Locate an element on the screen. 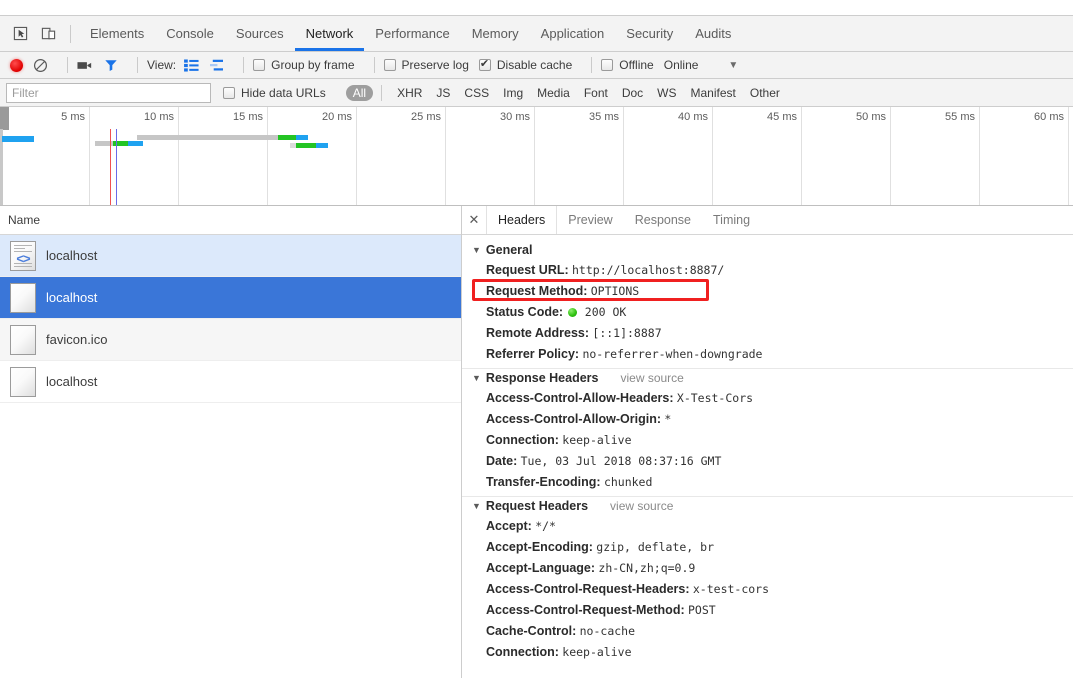  capture-screenshots-button is located at coordinates (85, 65).